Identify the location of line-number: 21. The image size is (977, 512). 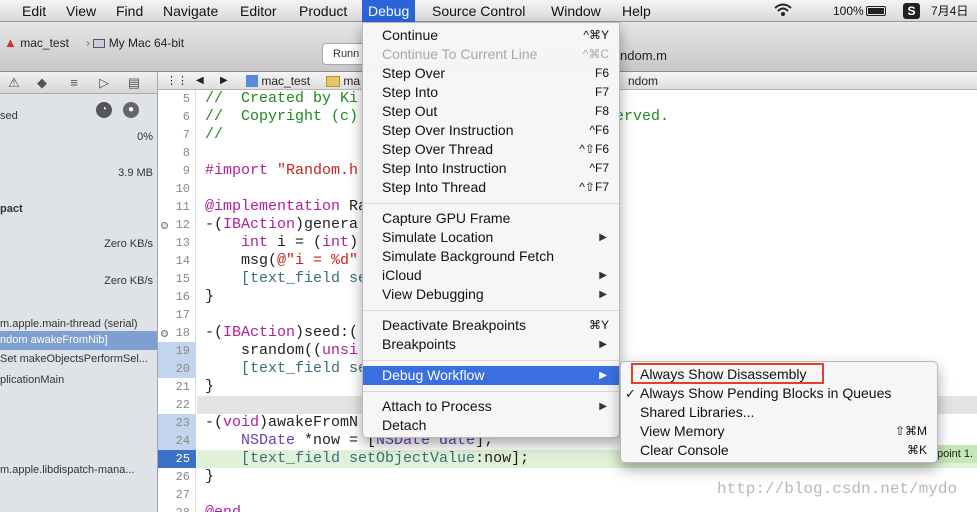
(182, 387).